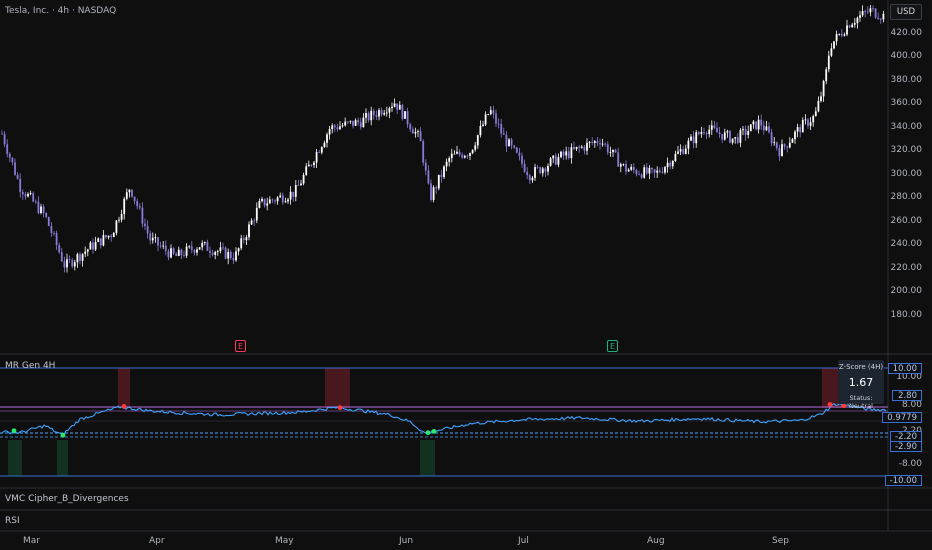 The width and height of the screenshot is (932, 550). What do you see at coordinates (61, 11) in the screenshot?
I see `symbol-title: Tesla, Inc. · 4h · NASDAQ` at bounding box center [61, 11].